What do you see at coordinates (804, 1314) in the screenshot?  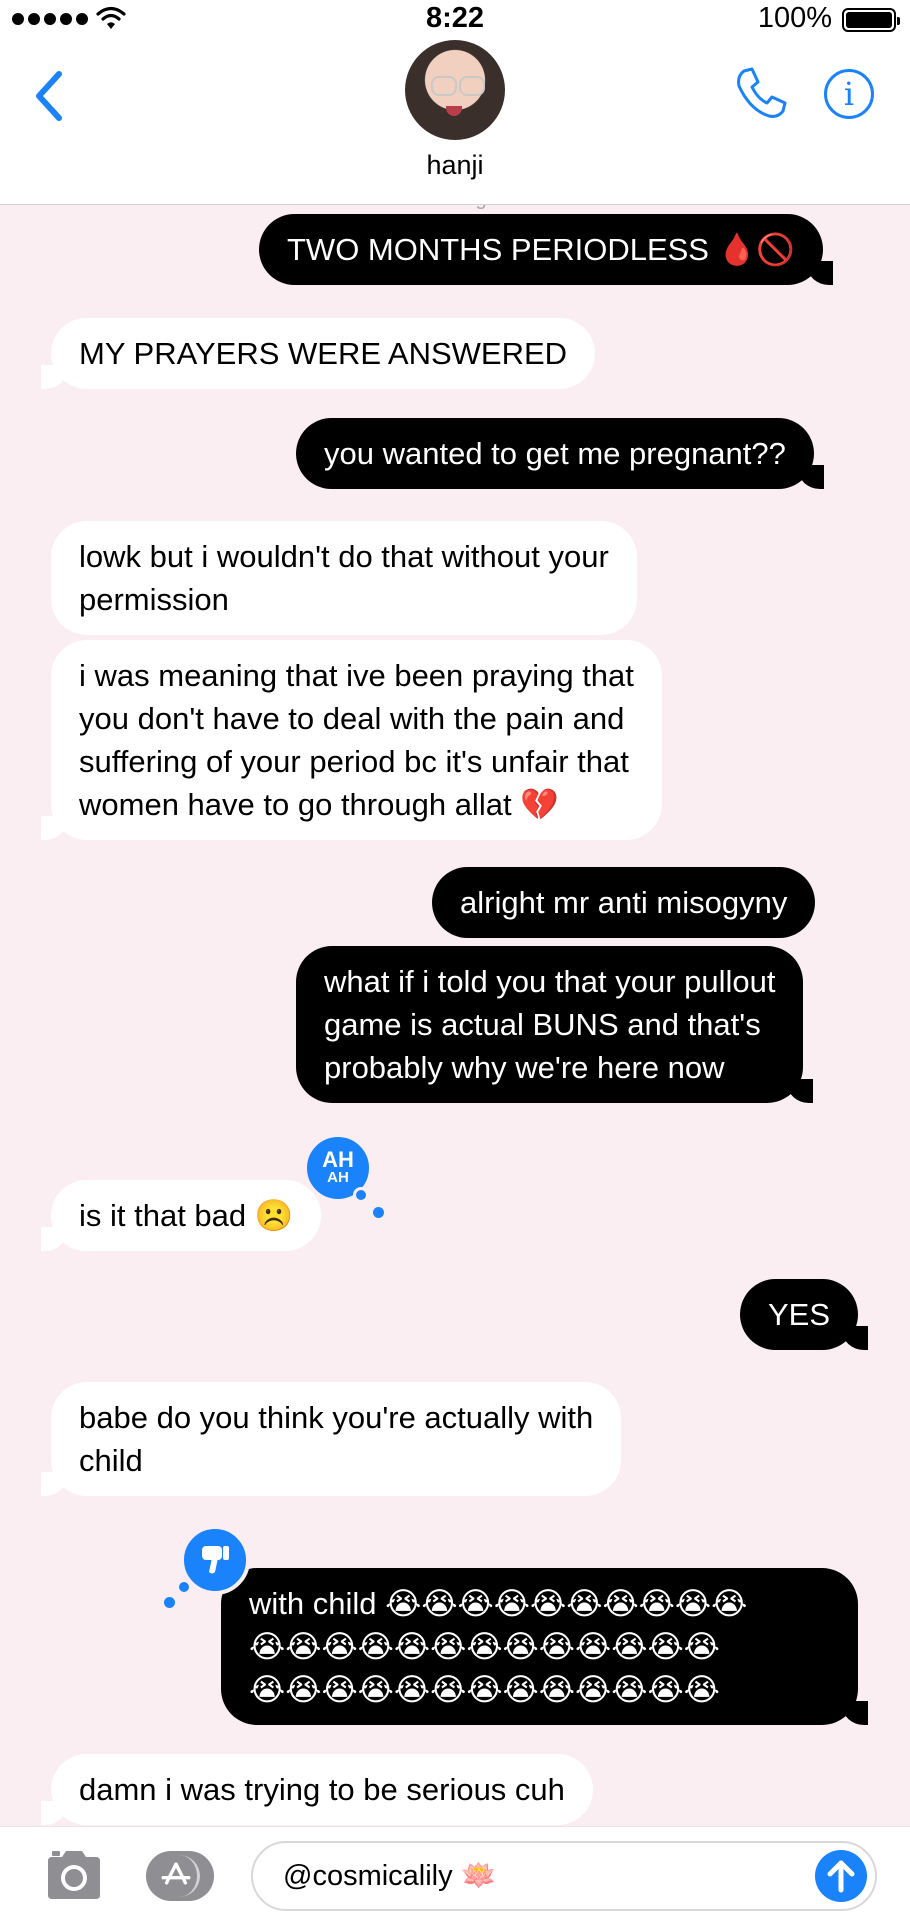 I see `message-bubble-outgoing: YES` at bounding box center [804, 1314].